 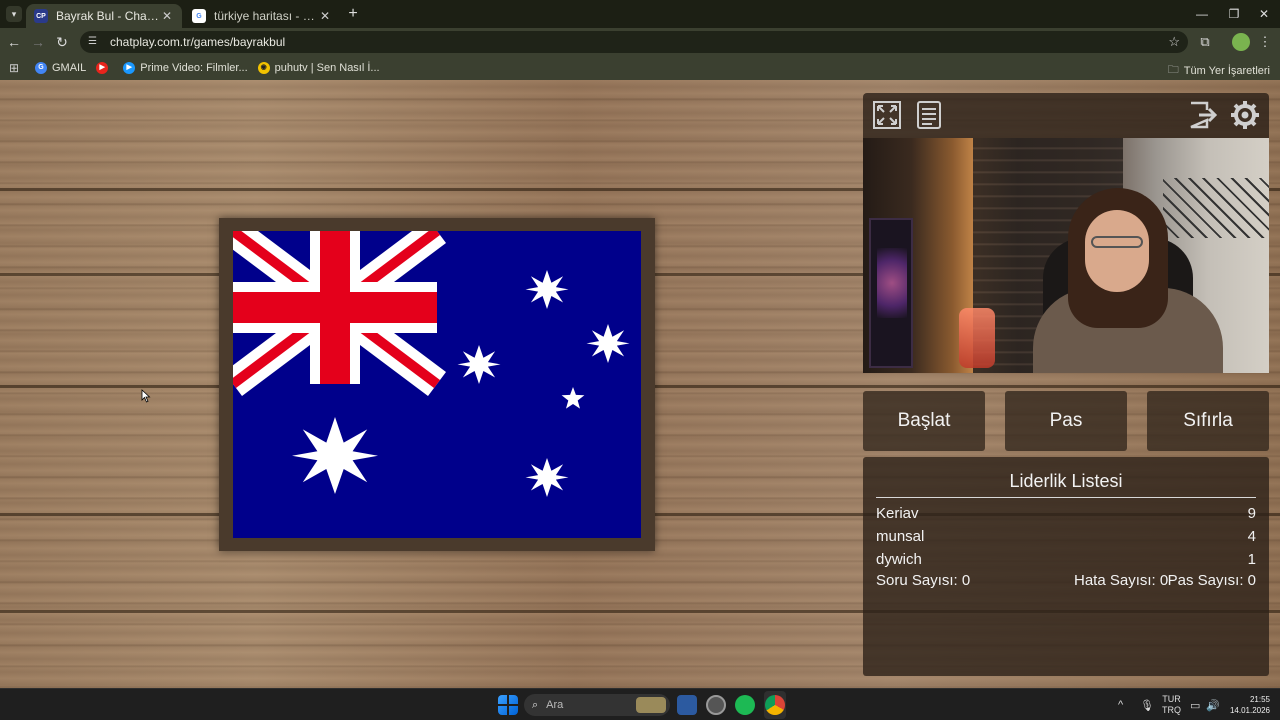 What do you see at coordinates (924, 421) in the screenshot?
I see `start-button: Başlat` at bounding box center [924, 421].